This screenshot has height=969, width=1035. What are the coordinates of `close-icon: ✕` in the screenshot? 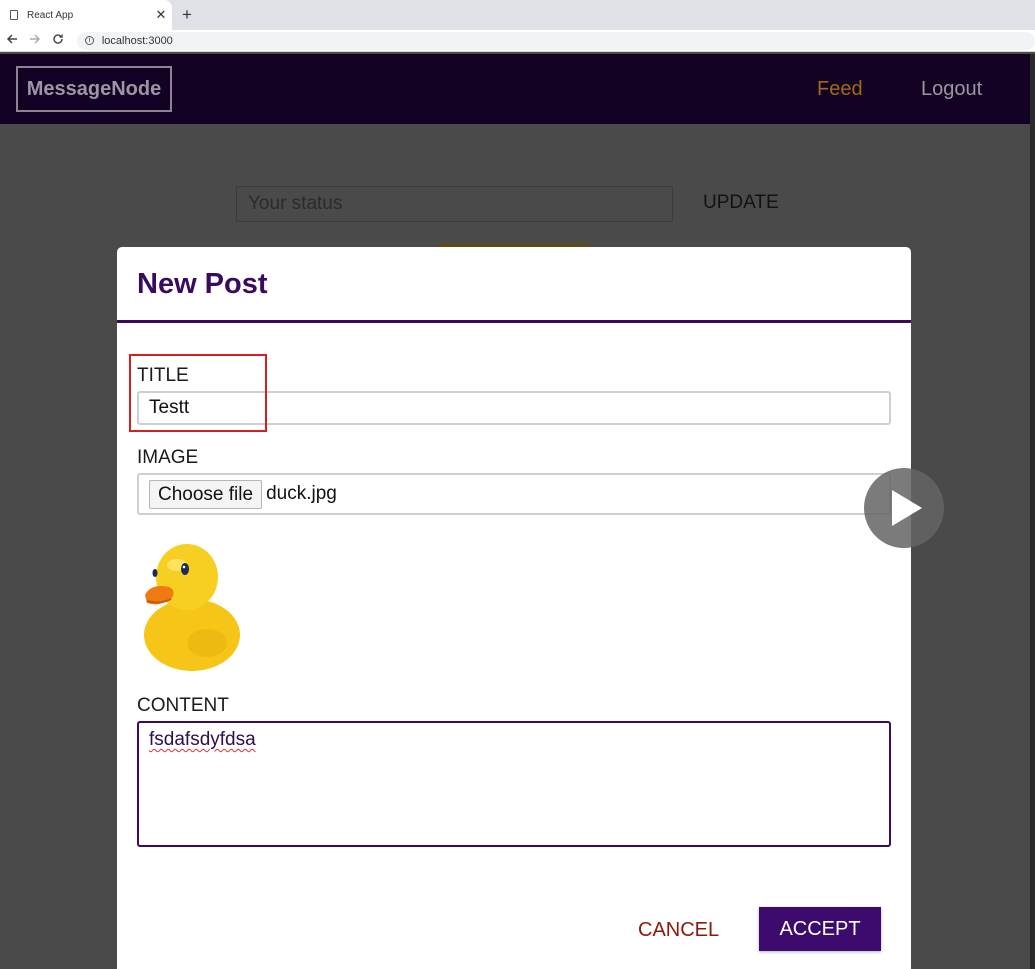 It's located at (161, 15).